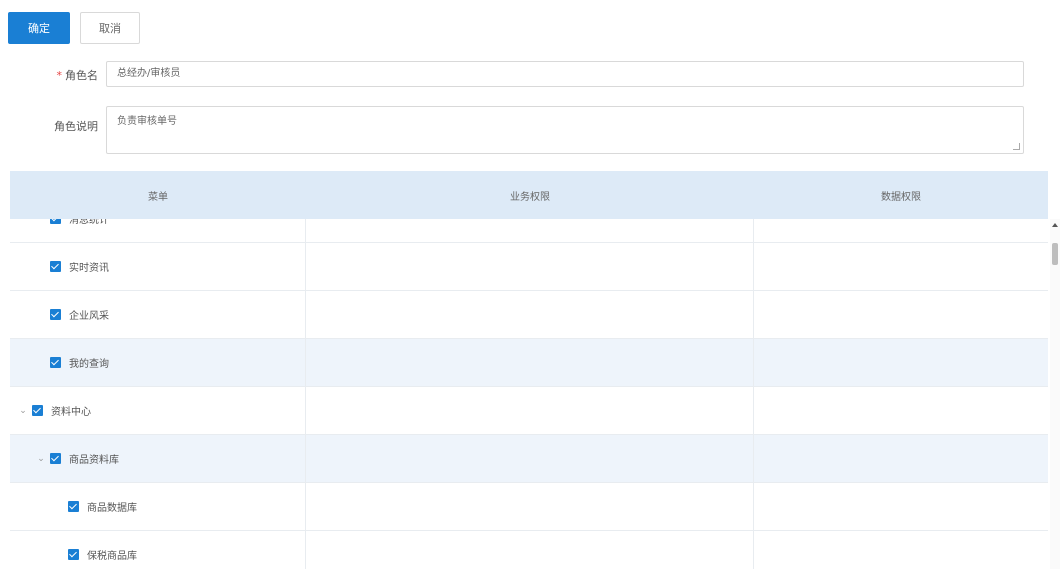  What do you see at coordinates (89, 268) in the screenshot?
I see `menu-item-label: 实时资讯` at bounding box center [89, 268].